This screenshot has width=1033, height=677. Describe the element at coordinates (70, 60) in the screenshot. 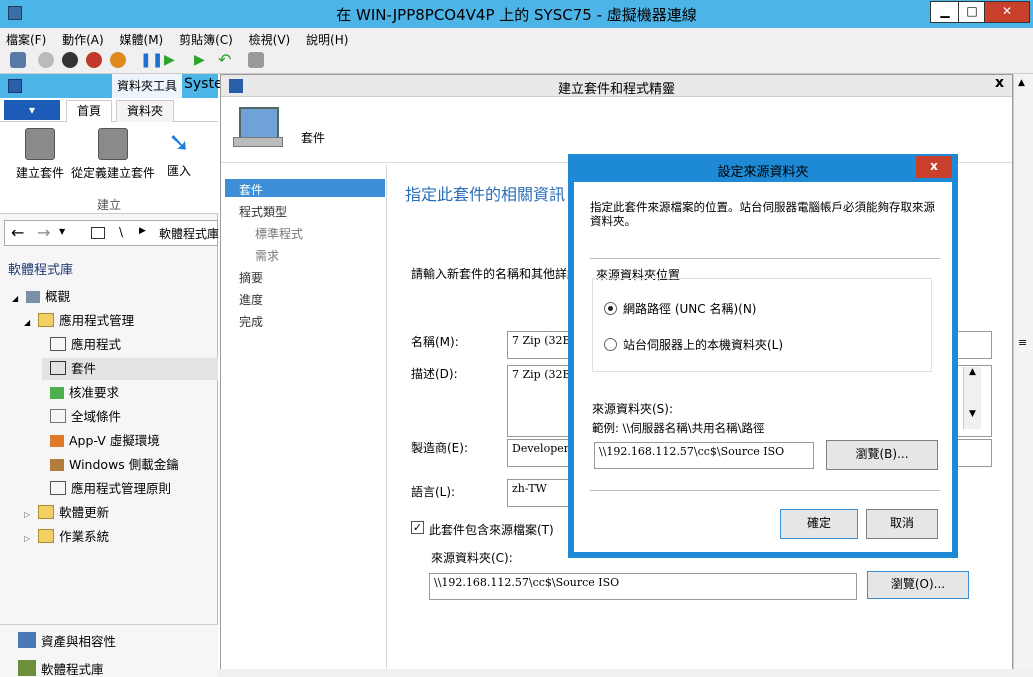

I see `turn-off-icon` at that location.